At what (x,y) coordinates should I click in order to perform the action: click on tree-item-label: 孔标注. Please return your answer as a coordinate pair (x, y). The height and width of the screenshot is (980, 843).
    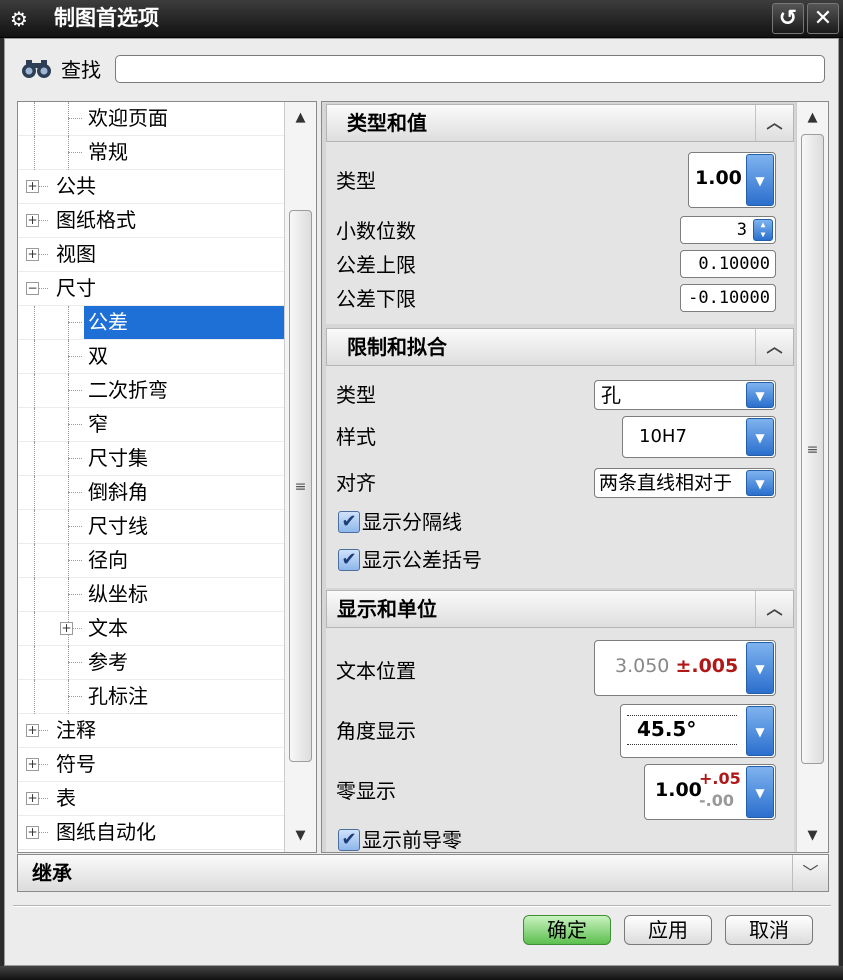
    Looking at the image, I should click on (118, 696).